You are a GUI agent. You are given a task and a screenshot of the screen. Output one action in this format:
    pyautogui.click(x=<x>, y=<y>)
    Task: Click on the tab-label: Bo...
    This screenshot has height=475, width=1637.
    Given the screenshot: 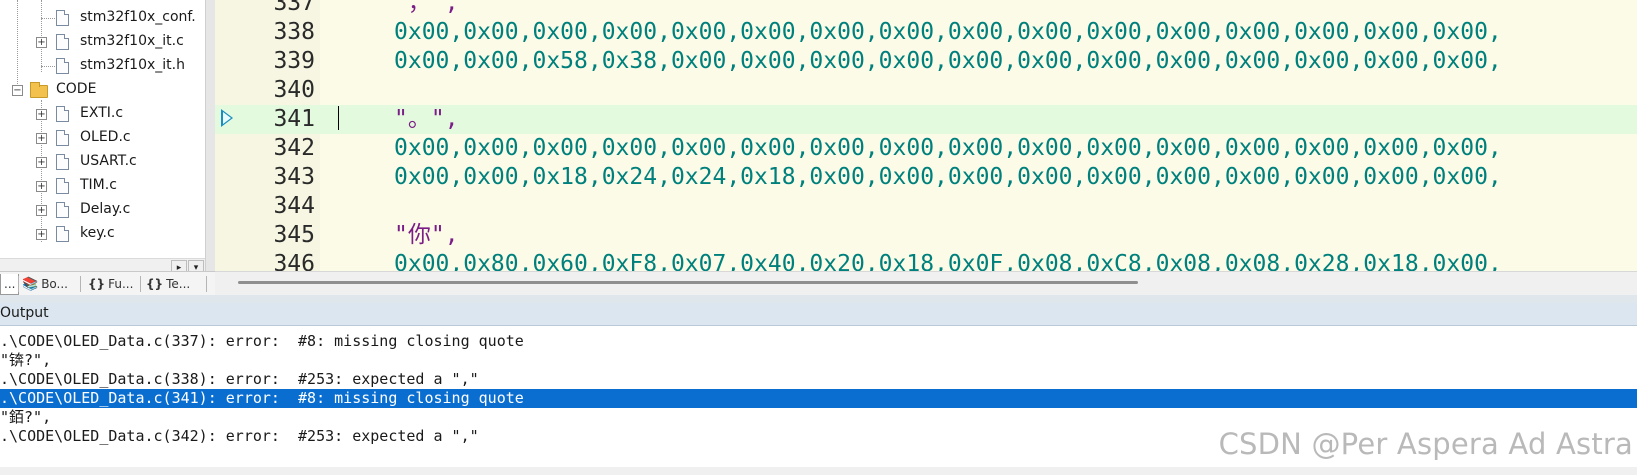 What is the action you would take?
    pyautogui.click(x=54, y=284)
    